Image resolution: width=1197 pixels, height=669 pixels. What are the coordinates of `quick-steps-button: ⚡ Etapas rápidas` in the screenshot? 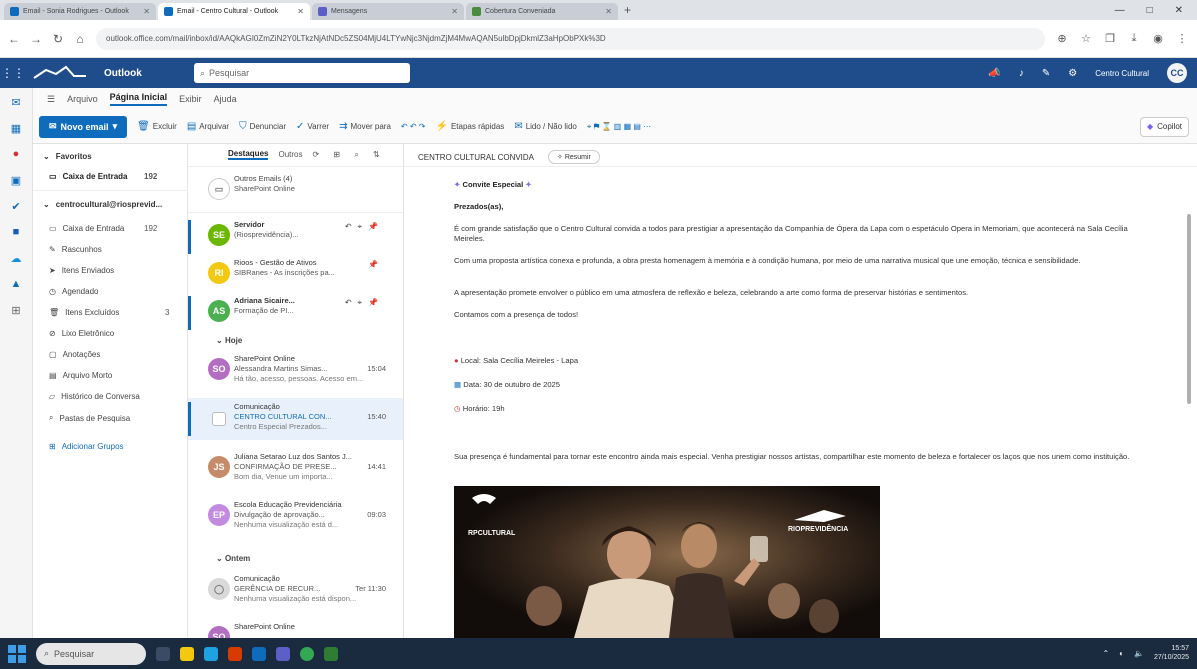 It's located at (469, 126).